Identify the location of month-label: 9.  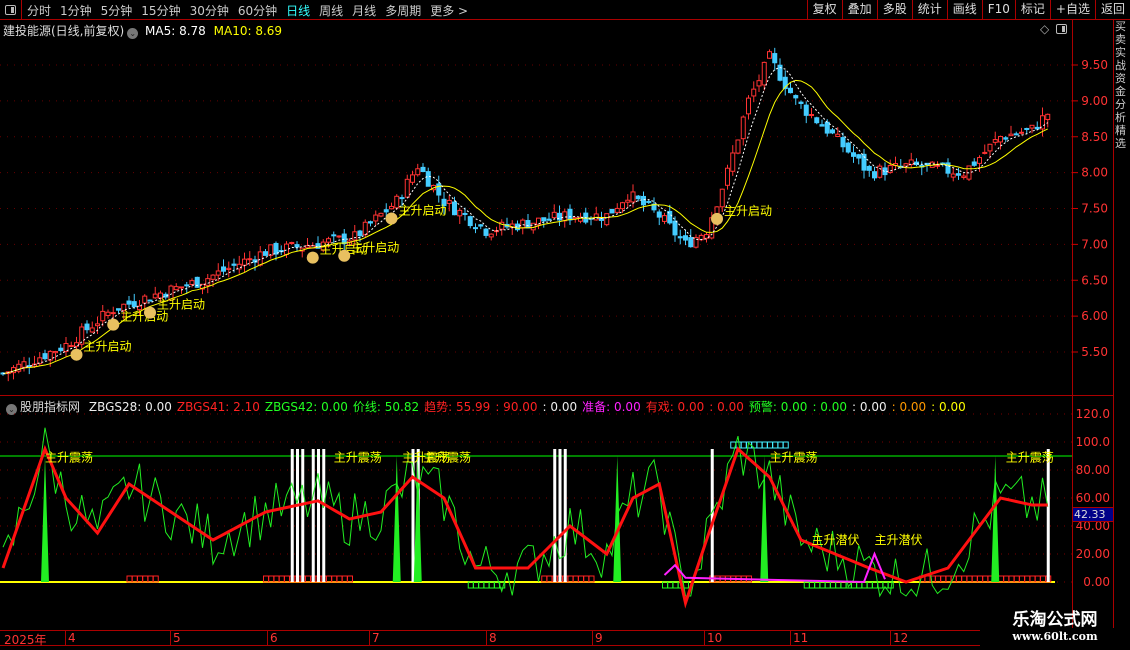
(597, 638).